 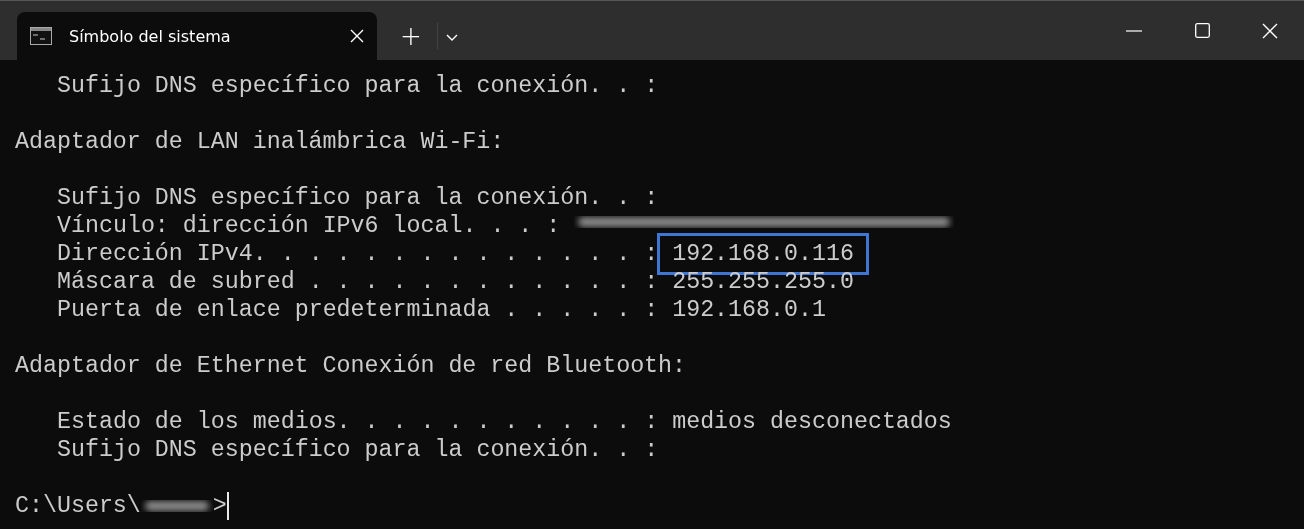 What do you see at coordinates (351, 366) in the screenshot?
I see `adapter-heading: Adaptador de Ethernet Conexión de red Bluetooth:` at bounding box center [351, 366].